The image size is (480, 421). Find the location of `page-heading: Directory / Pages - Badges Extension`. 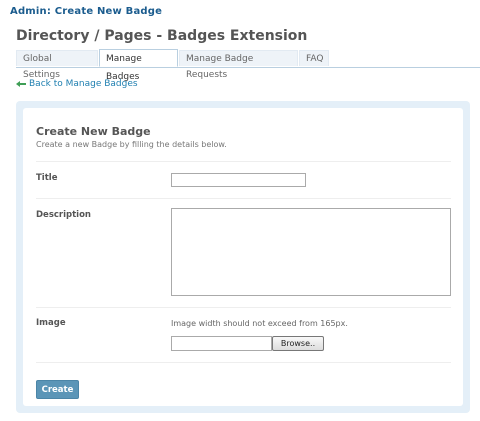

page-heading: Directory / Pages - Badges Extension is located at coordinates (162, 36).